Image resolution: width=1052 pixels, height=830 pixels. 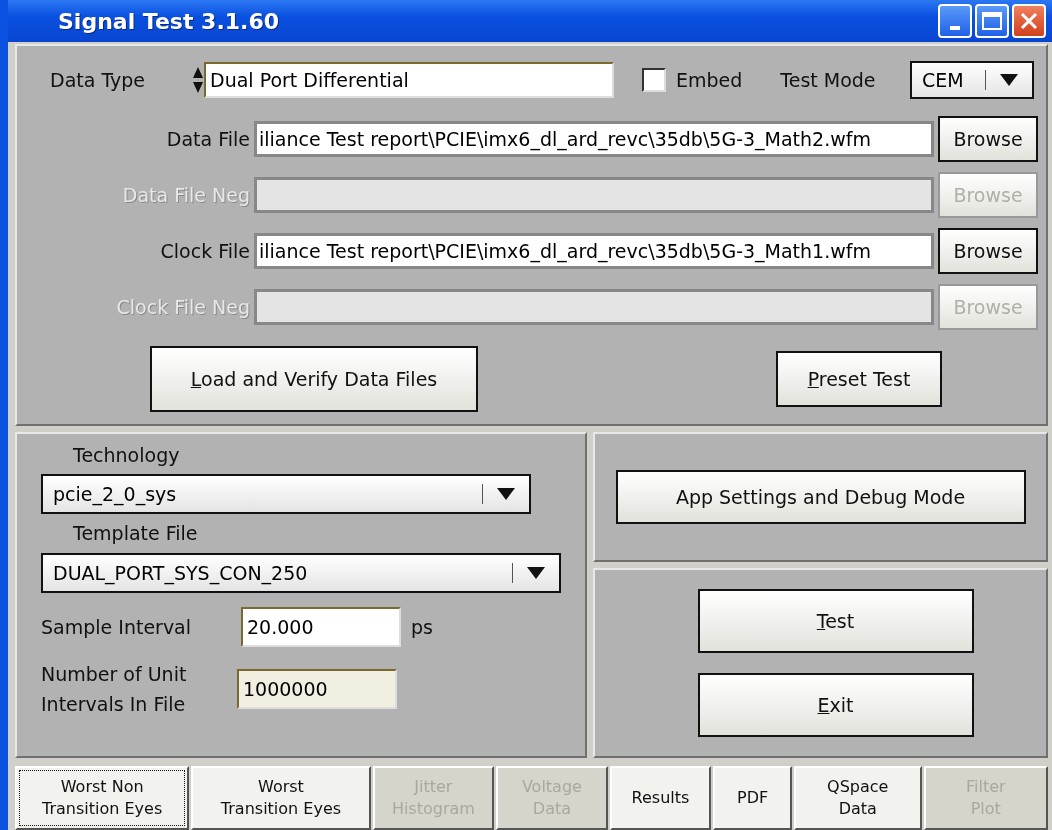 I want to click on tab: PDF, so click(x=752, y=798).